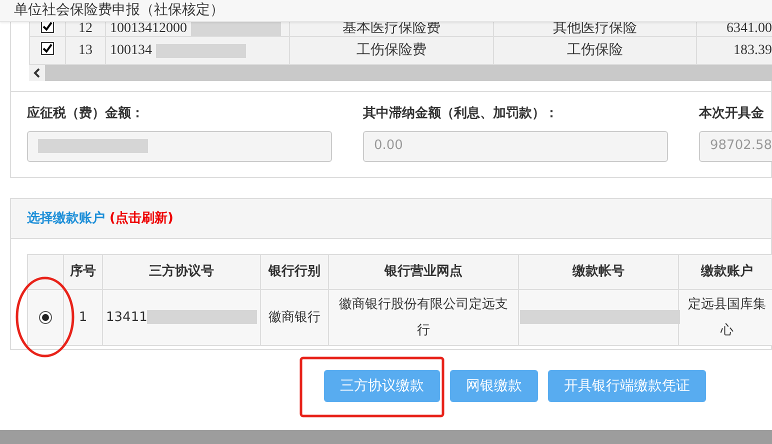 This screenshot has height=444, width=772. I want to click on column-header: 银行行别, so click(294, 272).